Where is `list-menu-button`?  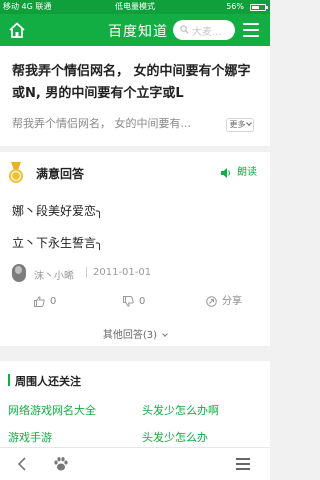 list-menu-button is located at coordinates (243, 464).